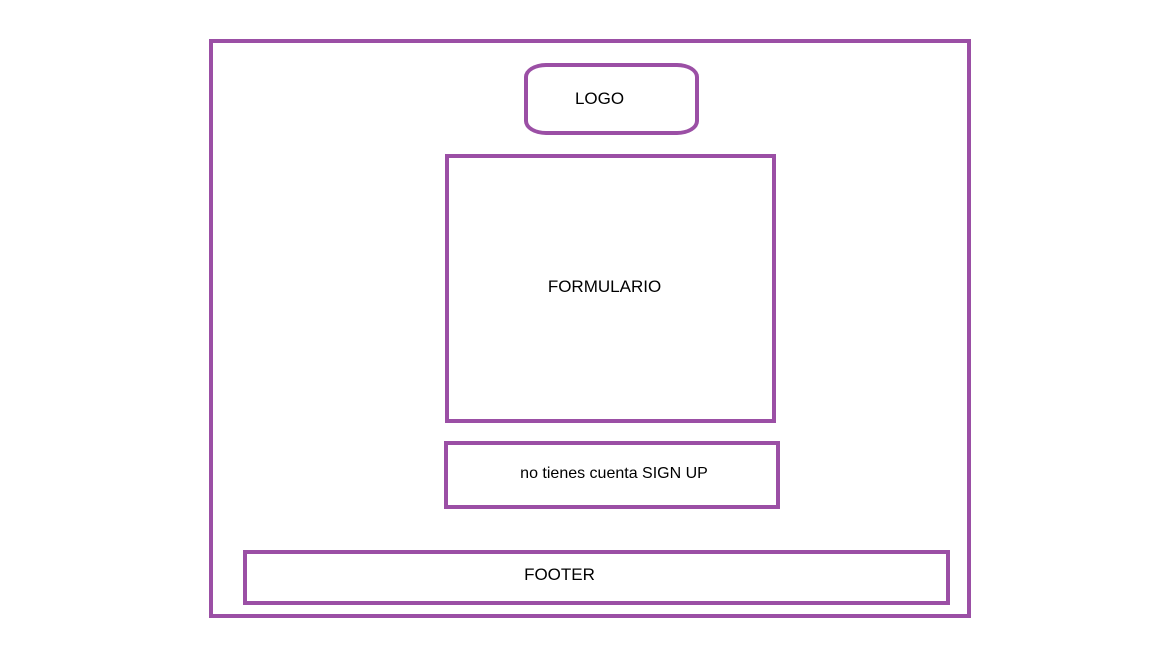  I want to click on form-placeholder: FORMULARIO, so click(610, 288).